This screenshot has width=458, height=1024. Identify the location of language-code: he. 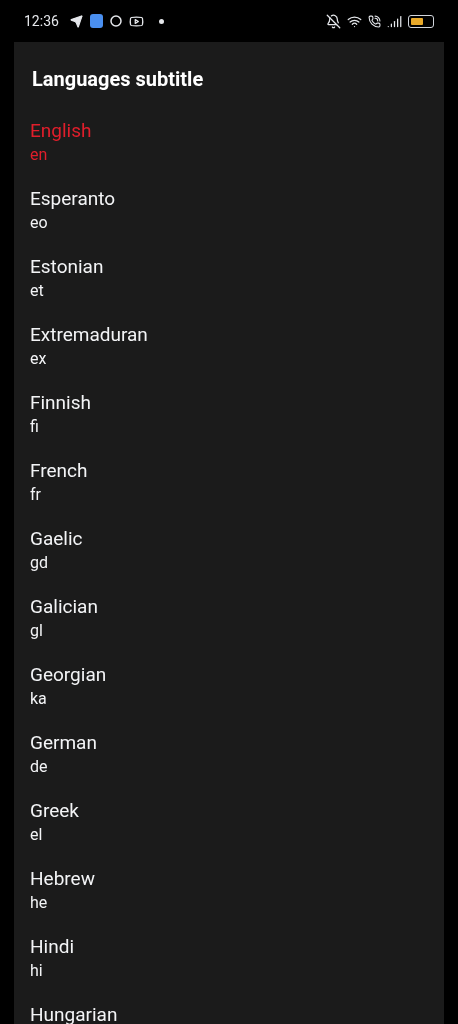
(39, 903).